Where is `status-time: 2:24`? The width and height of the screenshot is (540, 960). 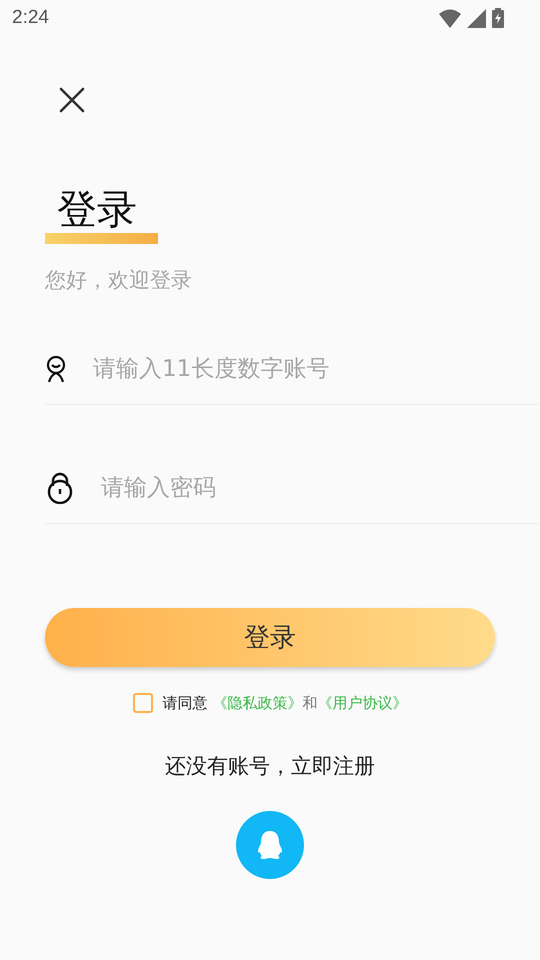
status-time: 2:24 is located at coordinates (30, 18).